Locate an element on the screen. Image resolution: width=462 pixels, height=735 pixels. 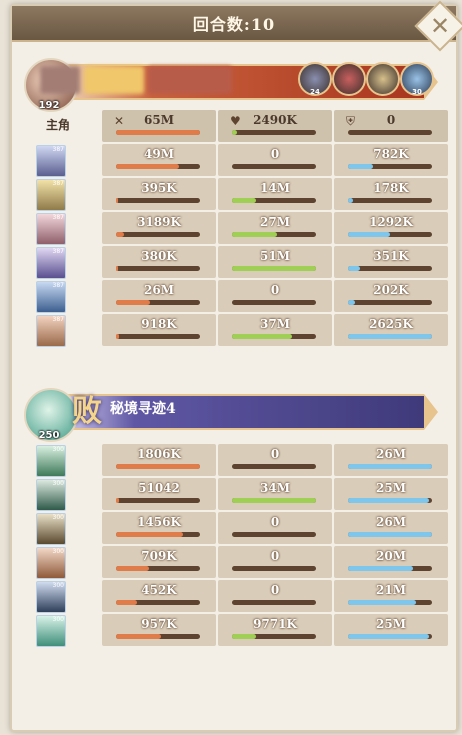
heal-cell: 14M is located at coordinates (275, 194).